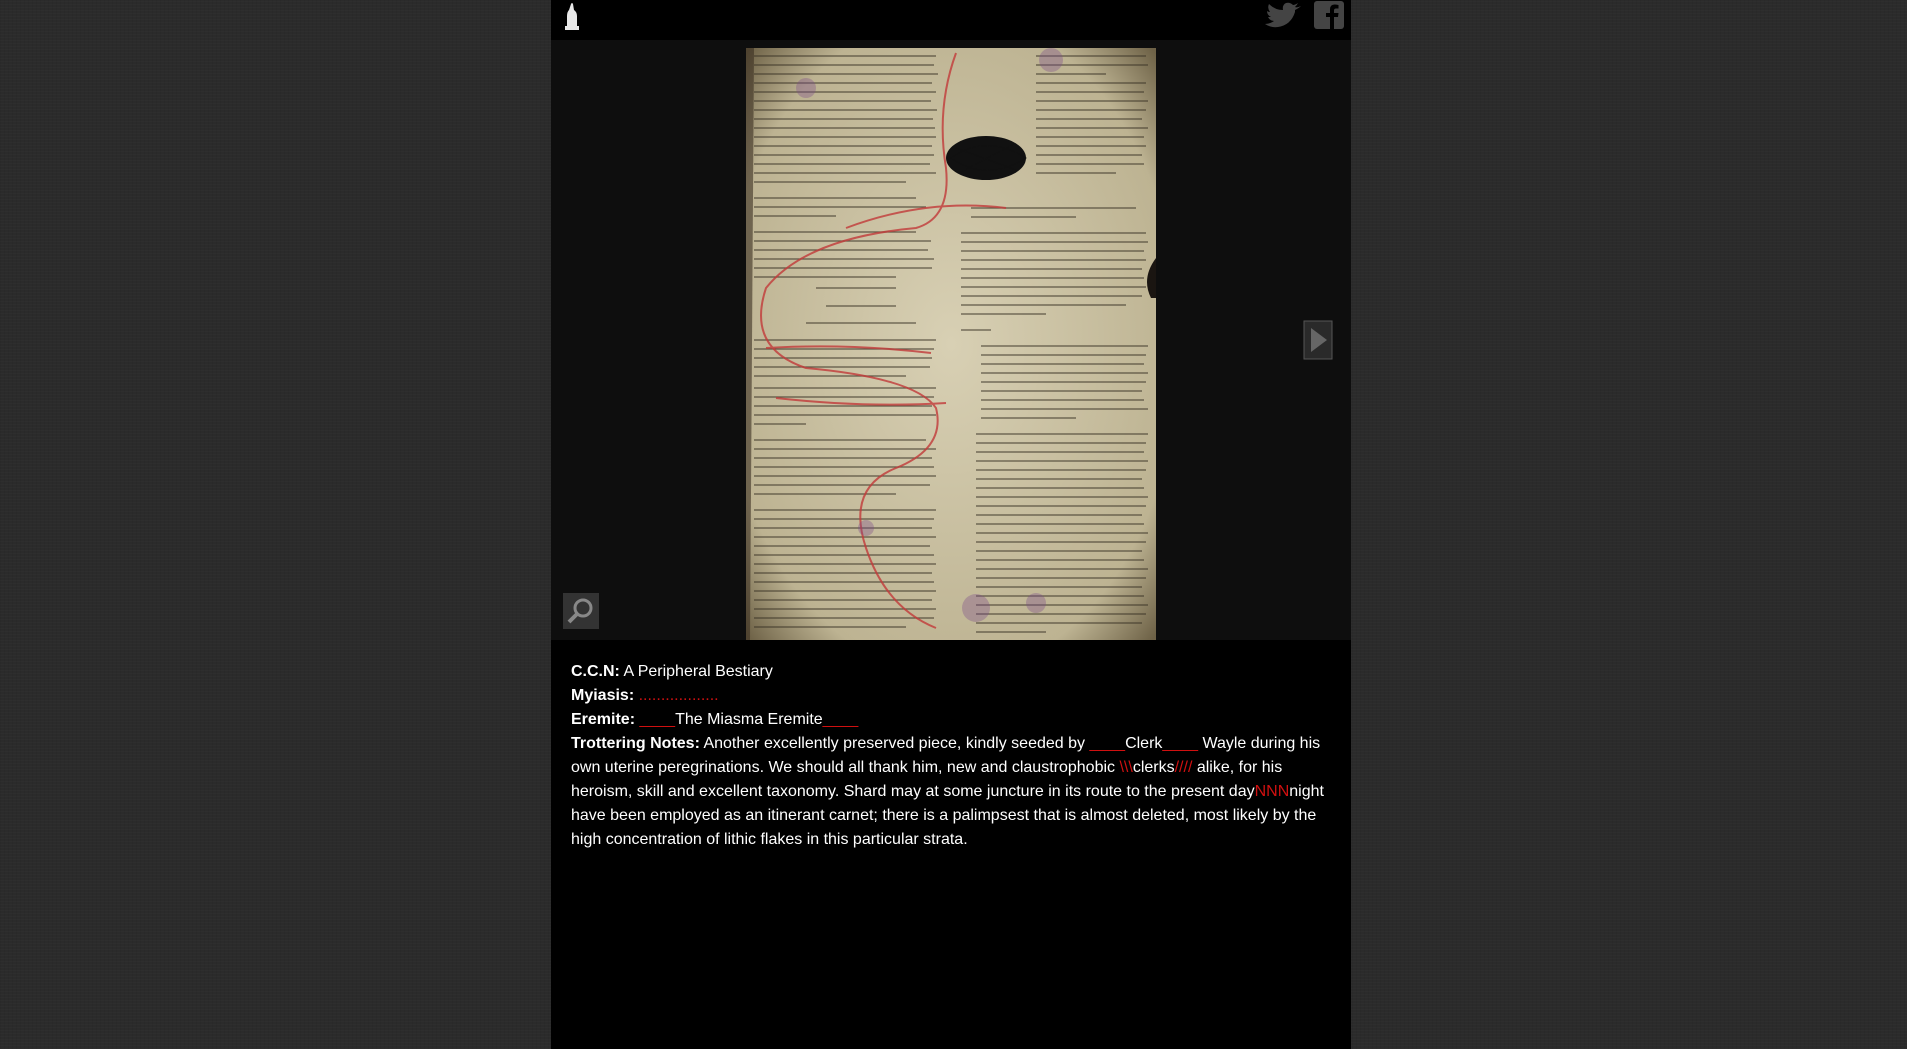 This screenshot has width=1907, height=1049. What do you see at coordinates (595, 671) in the screenshot?
I see `ccn-label: C.C.N:` at bounding box center [595, 671].